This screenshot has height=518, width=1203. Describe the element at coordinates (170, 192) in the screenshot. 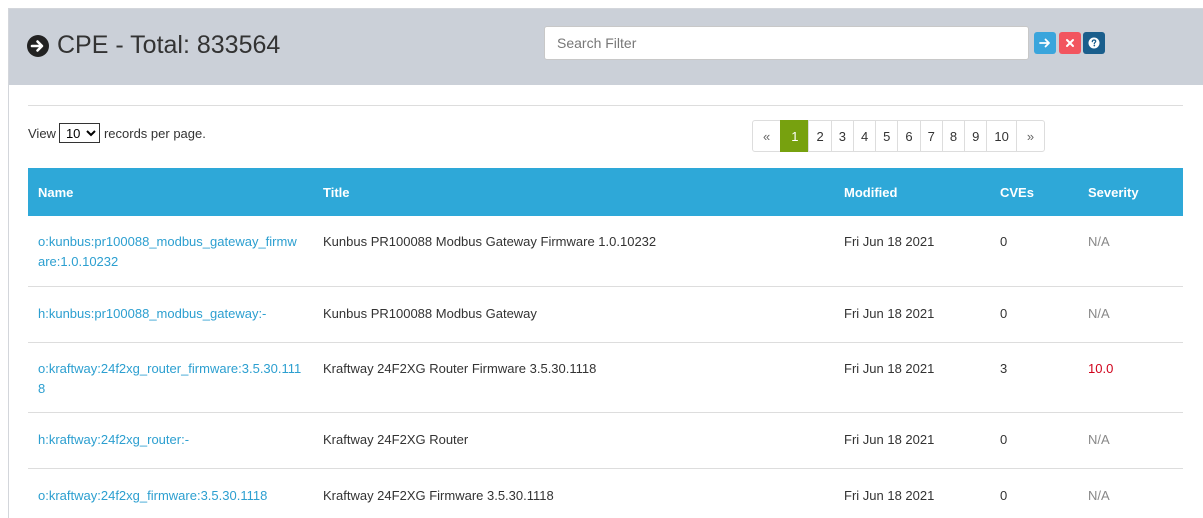

I see `column-header-name: Name` at that location.